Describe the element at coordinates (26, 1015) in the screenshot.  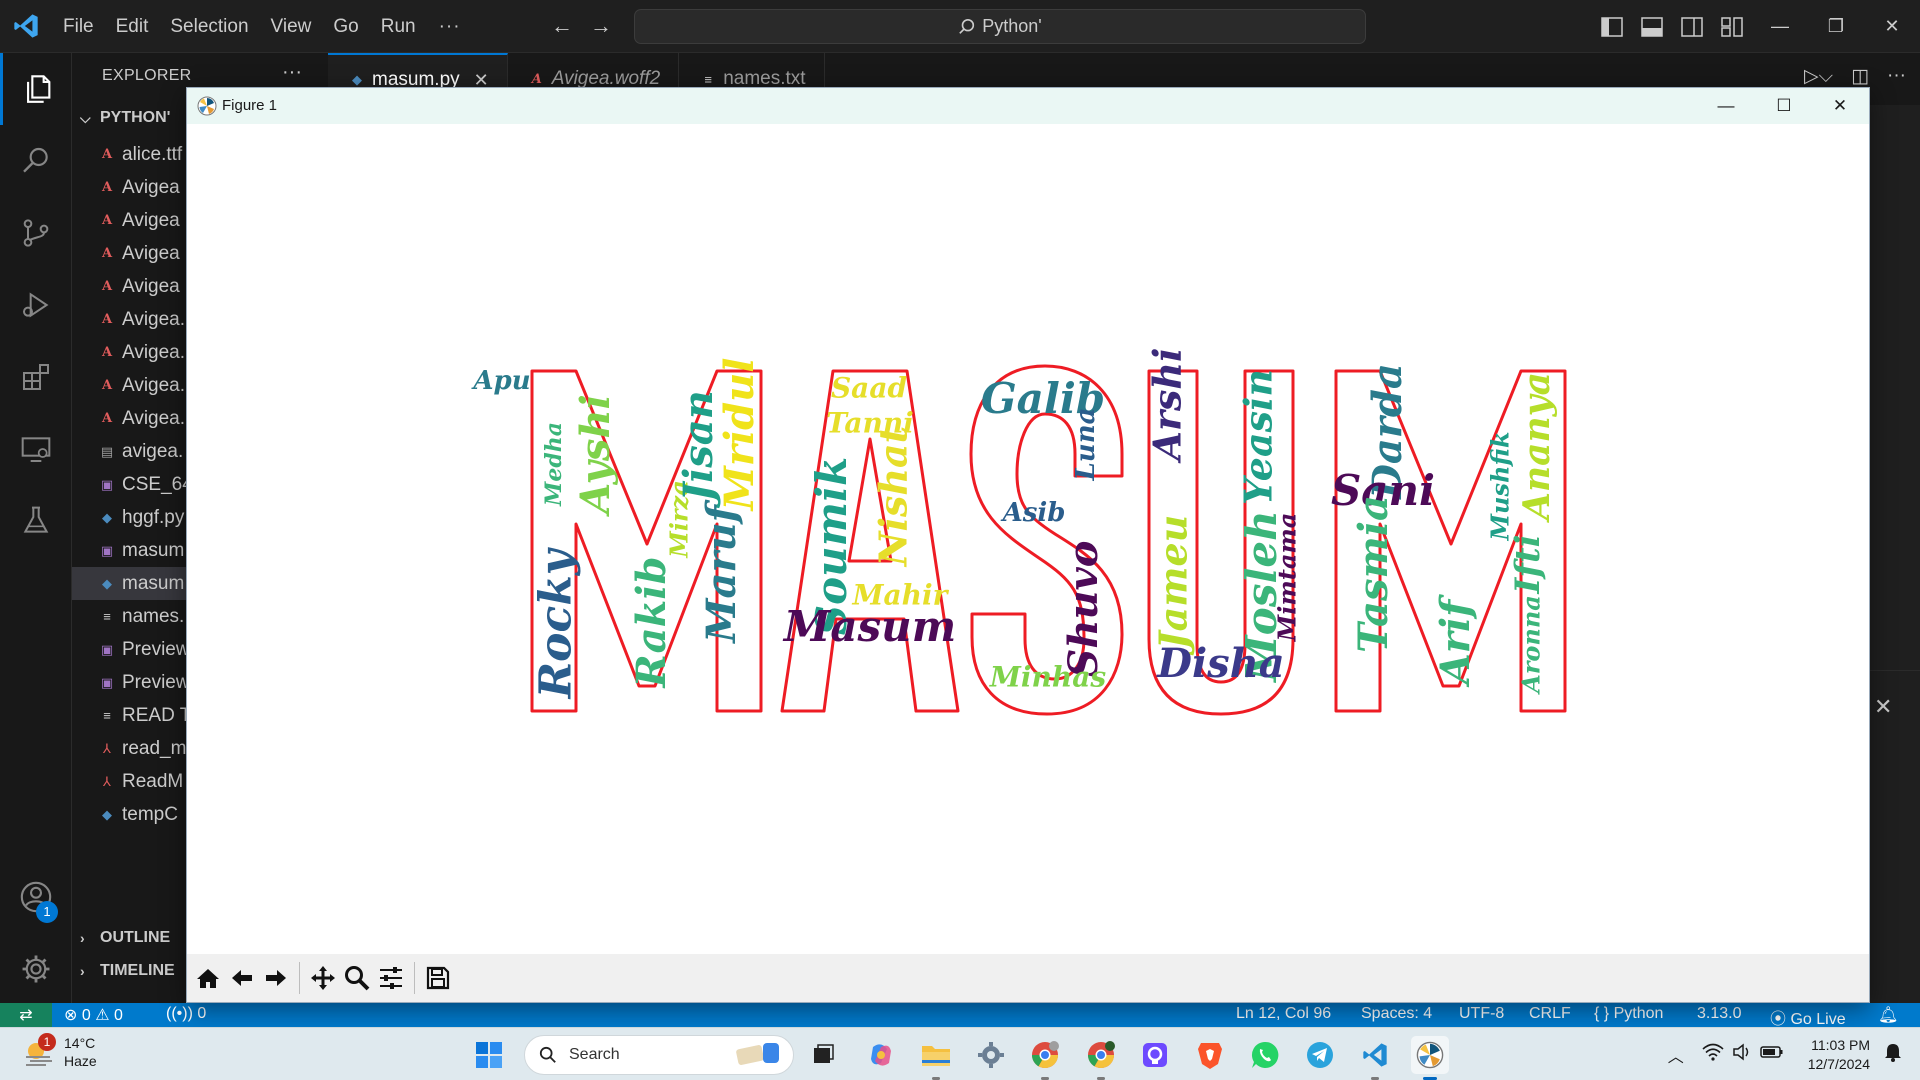
I see `remote-icon: ⇄` at that location.